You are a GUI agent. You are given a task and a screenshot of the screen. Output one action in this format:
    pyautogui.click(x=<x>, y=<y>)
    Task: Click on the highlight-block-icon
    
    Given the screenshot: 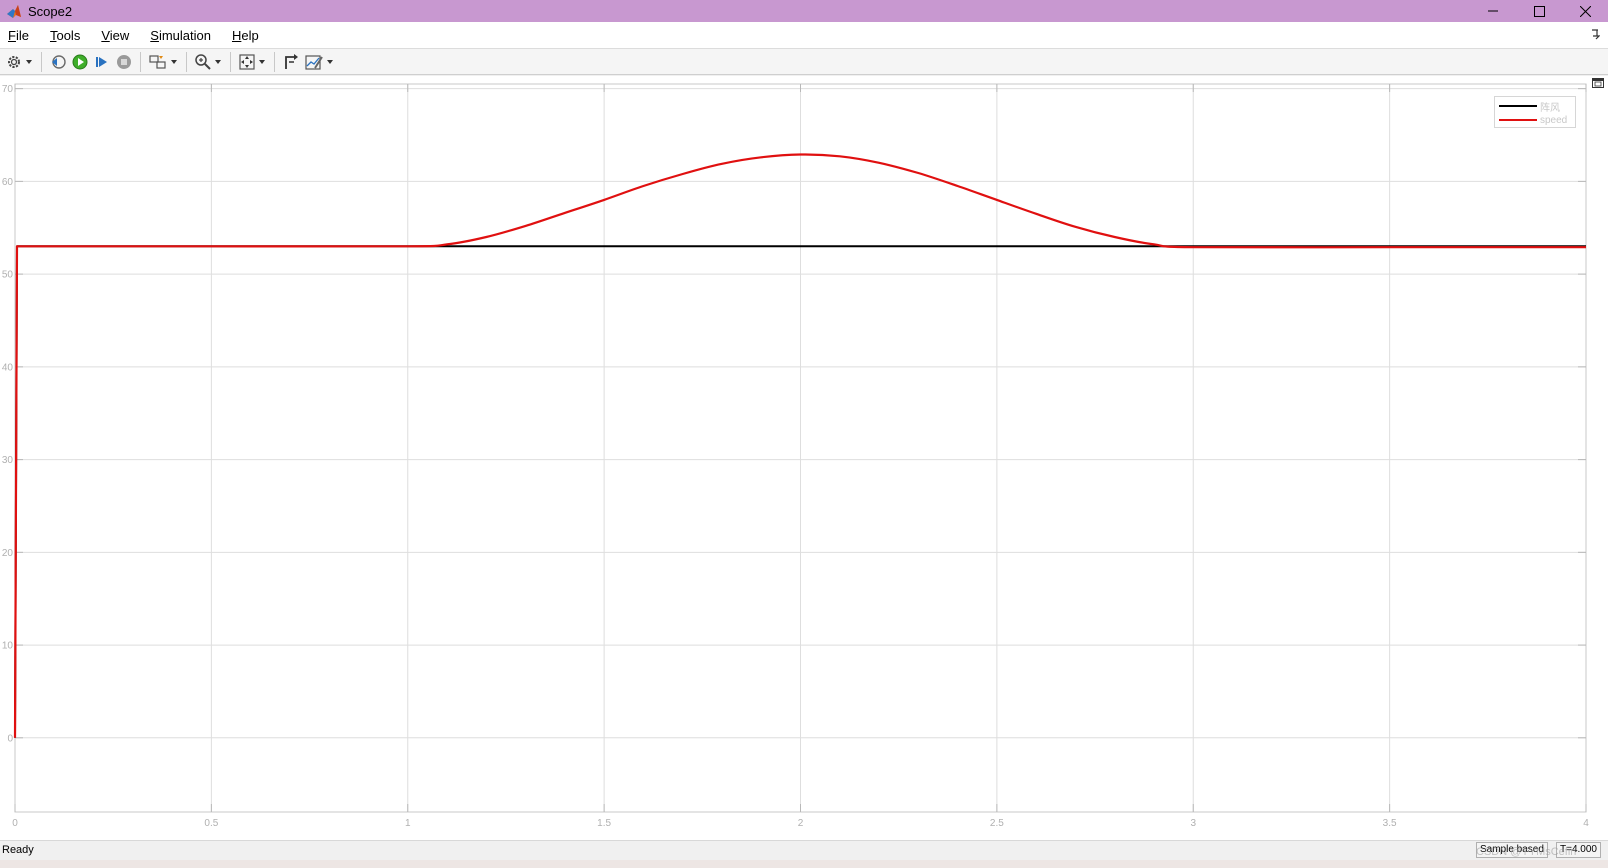 What is the action you would take?
    pyautogui.click(x=157, y=61)
    